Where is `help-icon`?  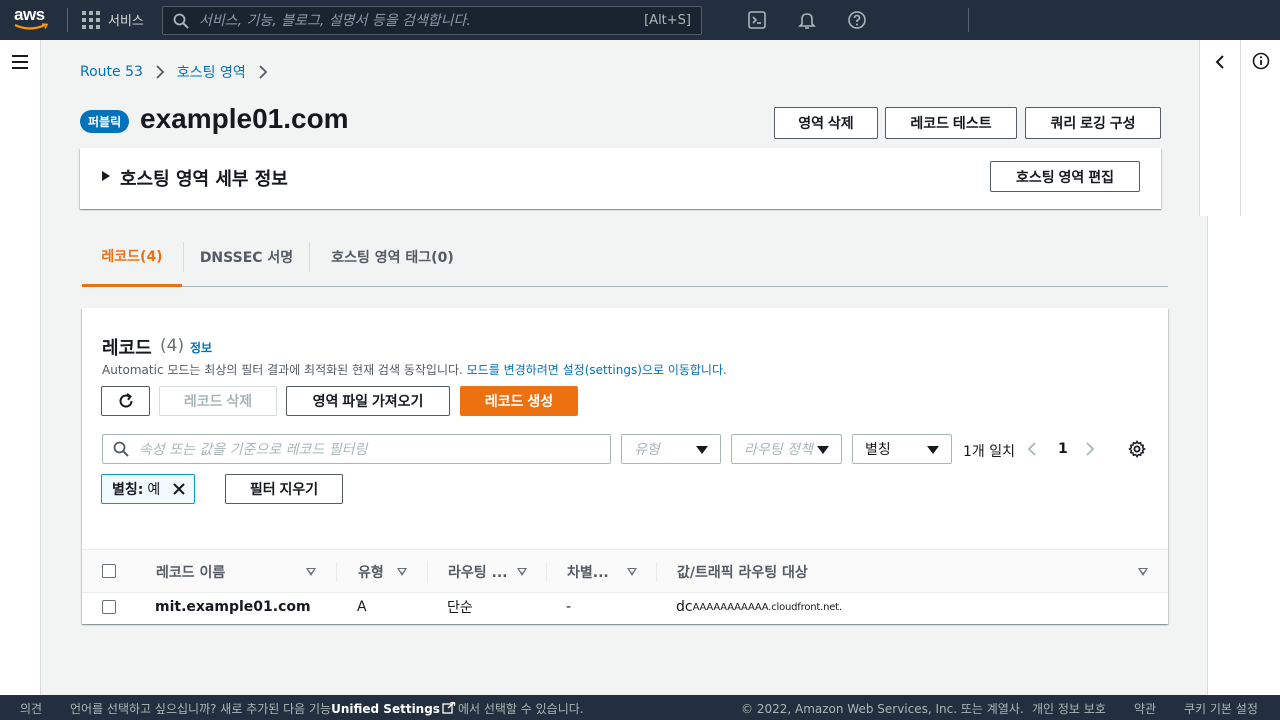
help-icon is located at coordinates (857, 20).